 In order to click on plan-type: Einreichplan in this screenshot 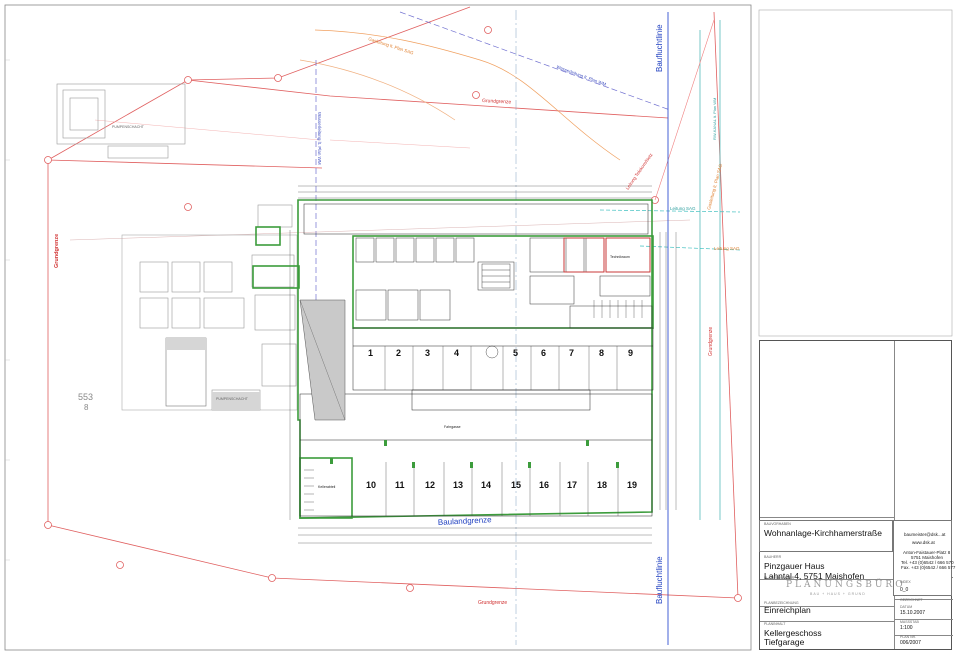, I will do `click(787, 610)`.